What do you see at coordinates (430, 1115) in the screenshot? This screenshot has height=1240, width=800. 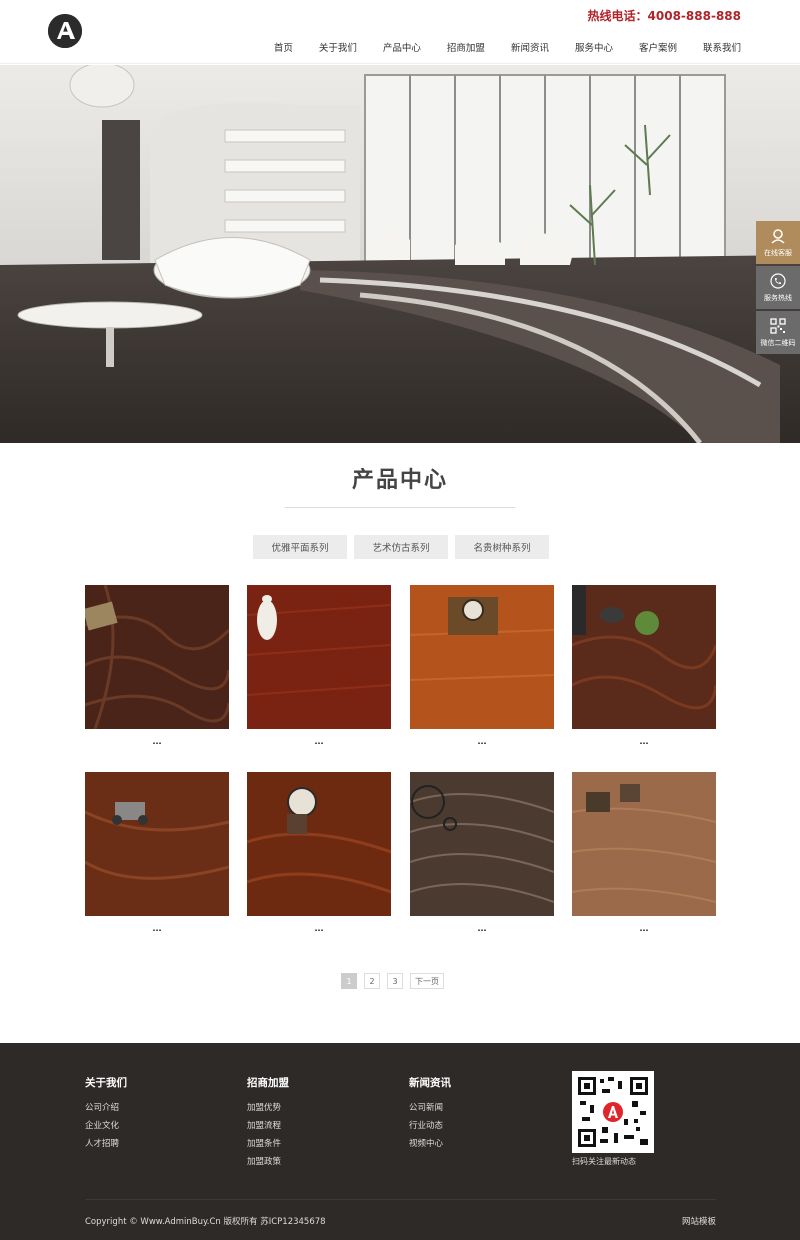 I see `footer-col-news: 新闻资讯 公司新闻 行业动态 视频中心` at bounding box center [430, 1115].